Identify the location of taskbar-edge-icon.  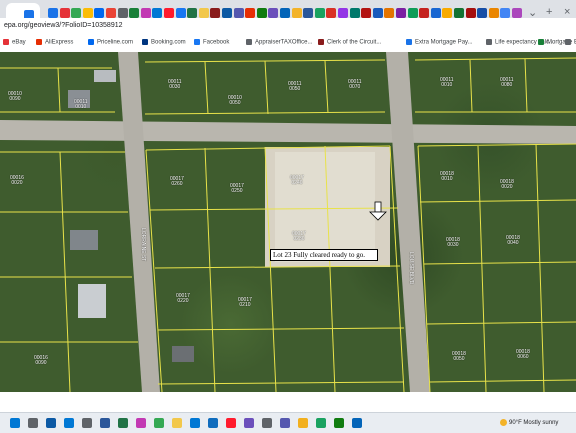
(51, 423).